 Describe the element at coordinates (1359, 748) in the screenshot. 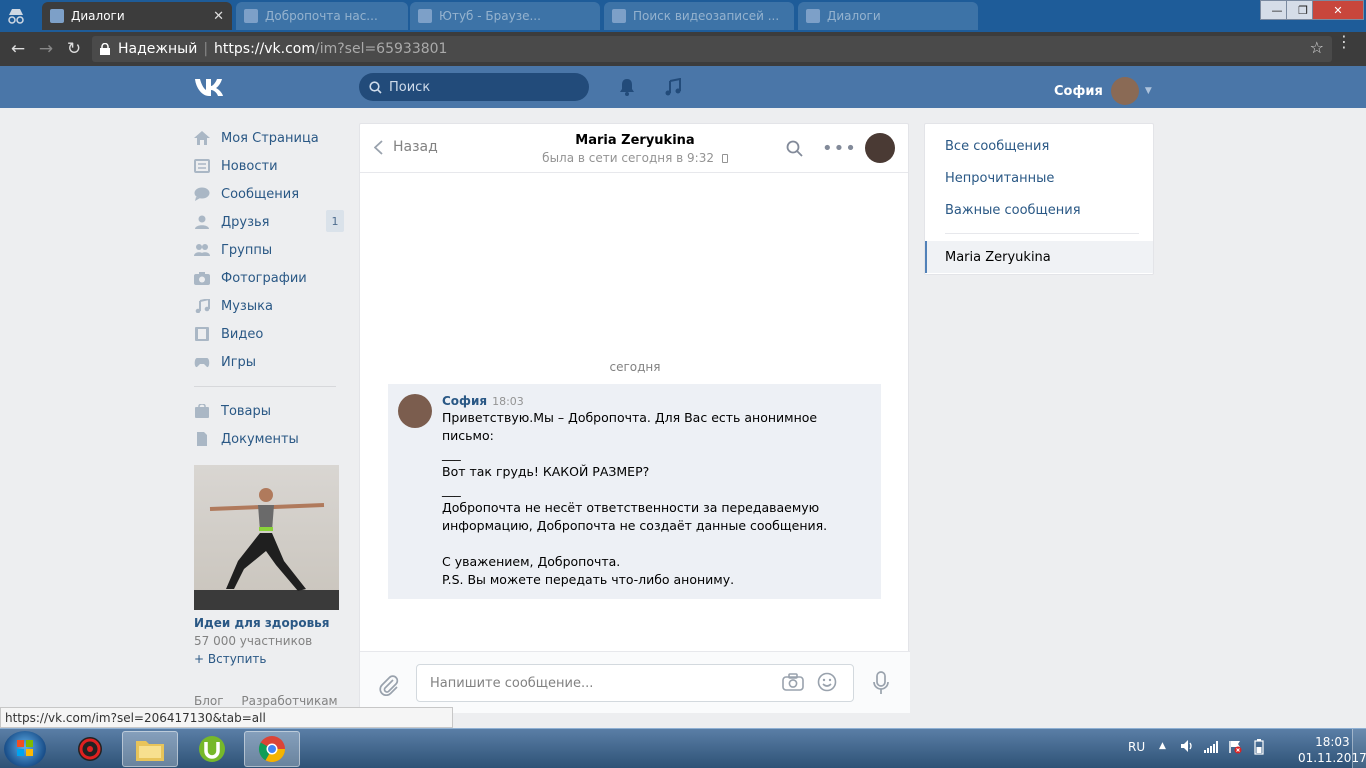

I see `show-desktop-button` at that location.